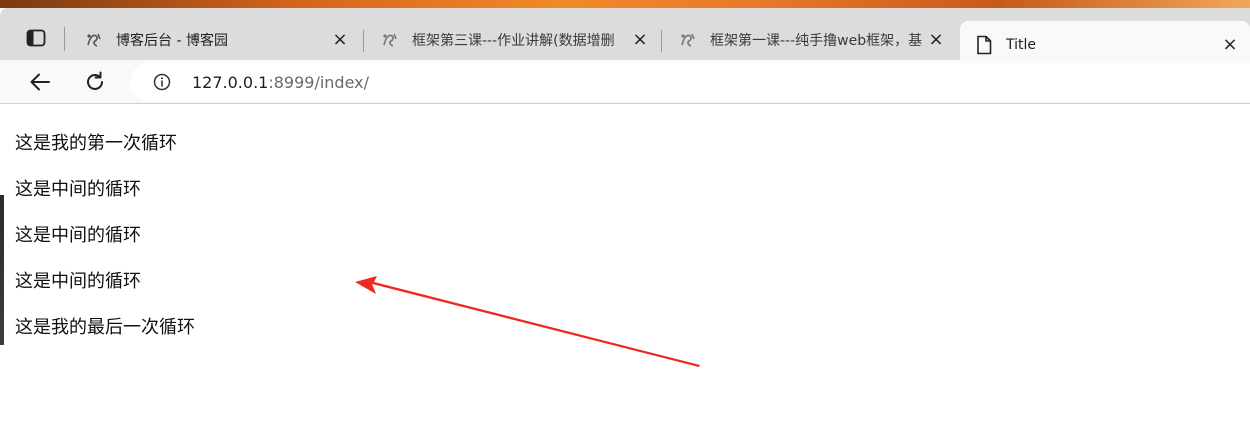 This screenshot has height=443, width=1250. I want to click on tab-framework-lesson-3: 框架第三课---作业讲解(数据增删 ×, so click(513, 40).